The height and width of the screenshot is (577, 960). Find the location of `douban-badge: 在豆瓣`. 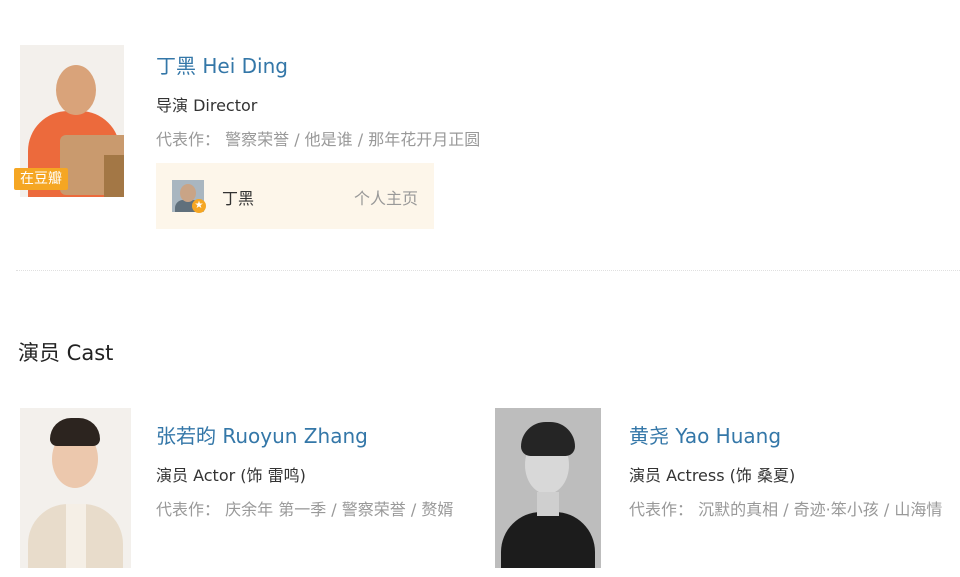

douban-badge: 在豆瓣 is located at coordinates (41, 179).